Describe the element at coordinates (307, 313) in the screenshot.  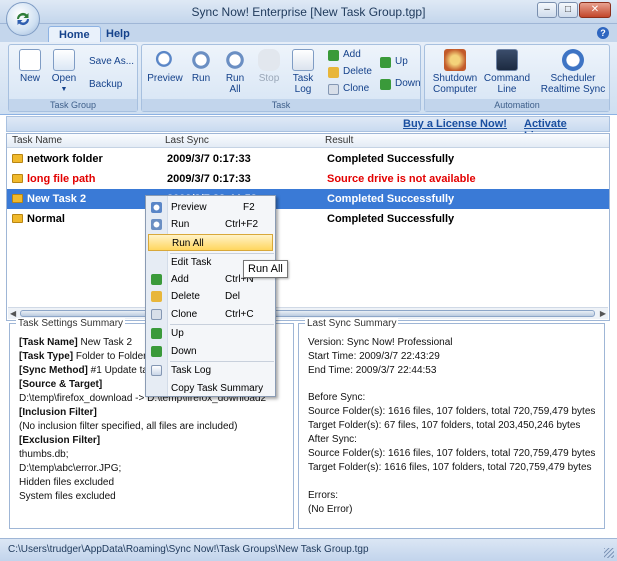
I see `scrollbar-thumb` at that location.